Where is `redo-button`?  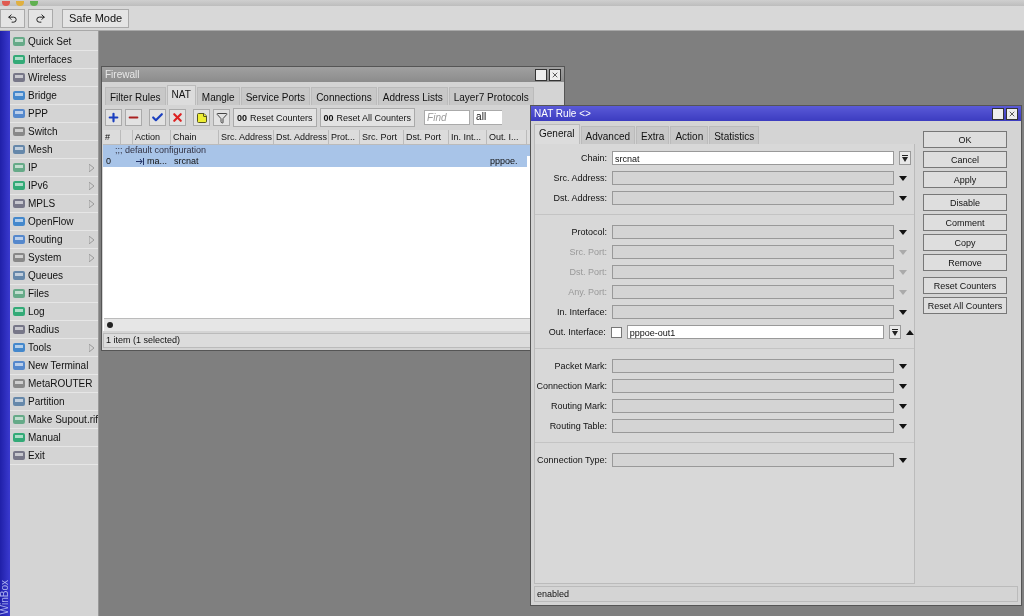
redo-button is located at coordinates (40, 18).